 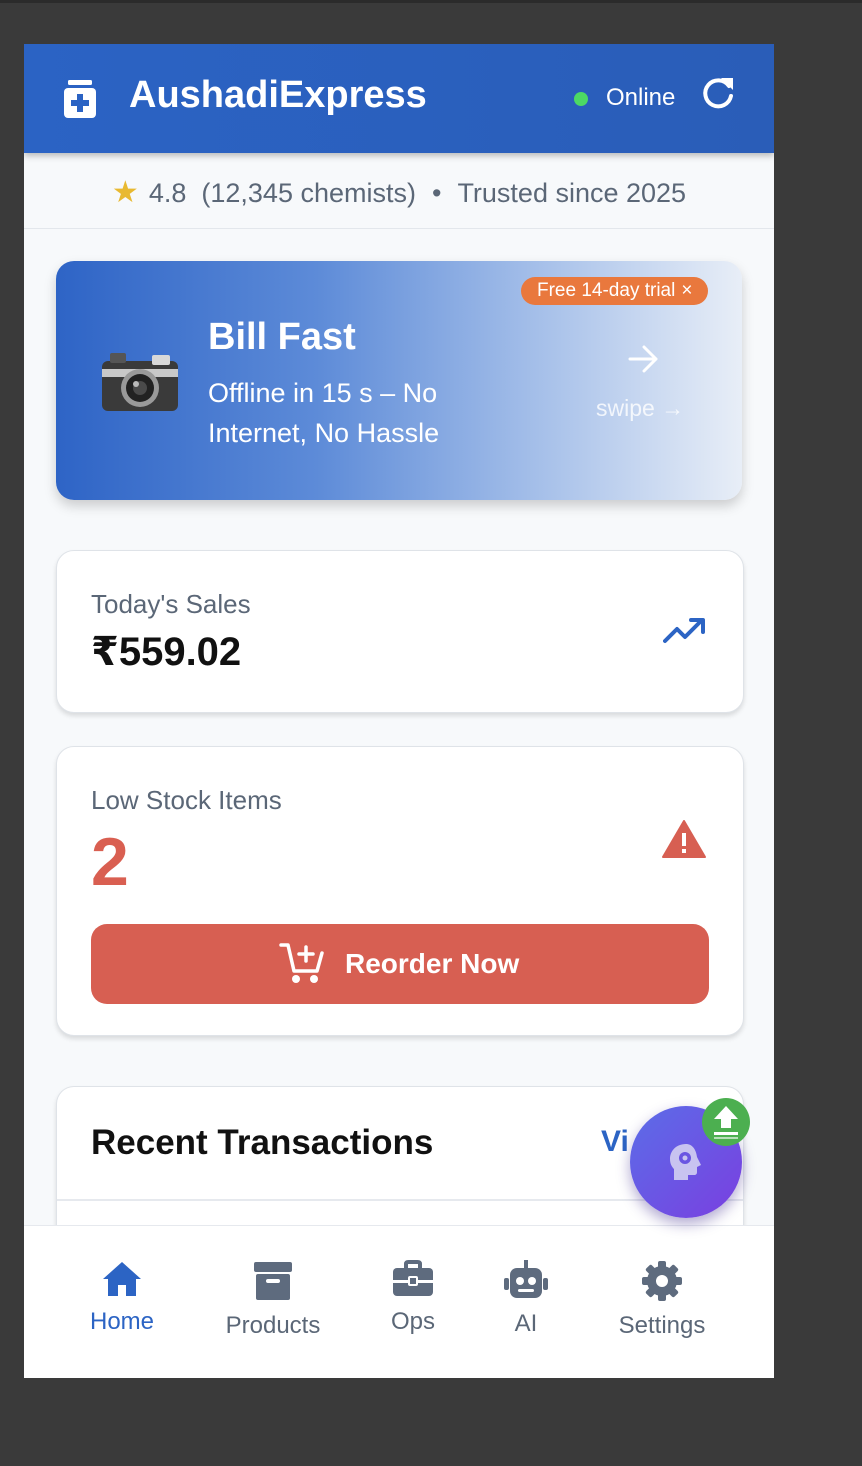 I want to click on window-top-edge, so click(x=431, y=1).